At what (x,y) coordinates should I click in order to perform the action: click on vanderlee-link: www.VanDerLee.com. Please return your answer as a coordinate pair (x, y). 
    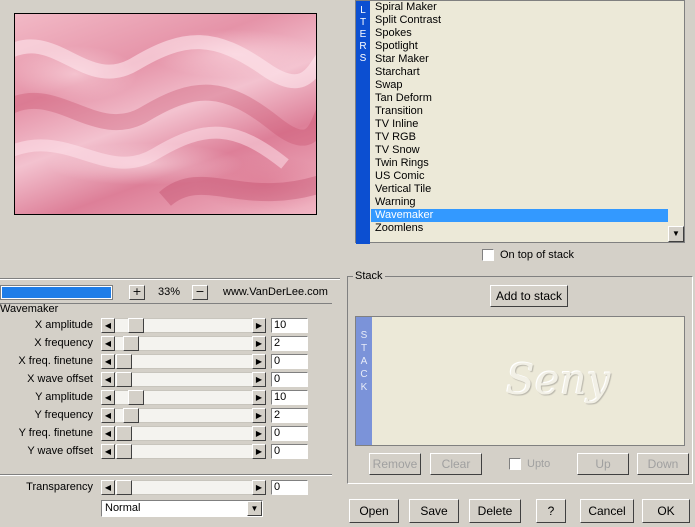
    Looking at the image, I should click on (275, 292).